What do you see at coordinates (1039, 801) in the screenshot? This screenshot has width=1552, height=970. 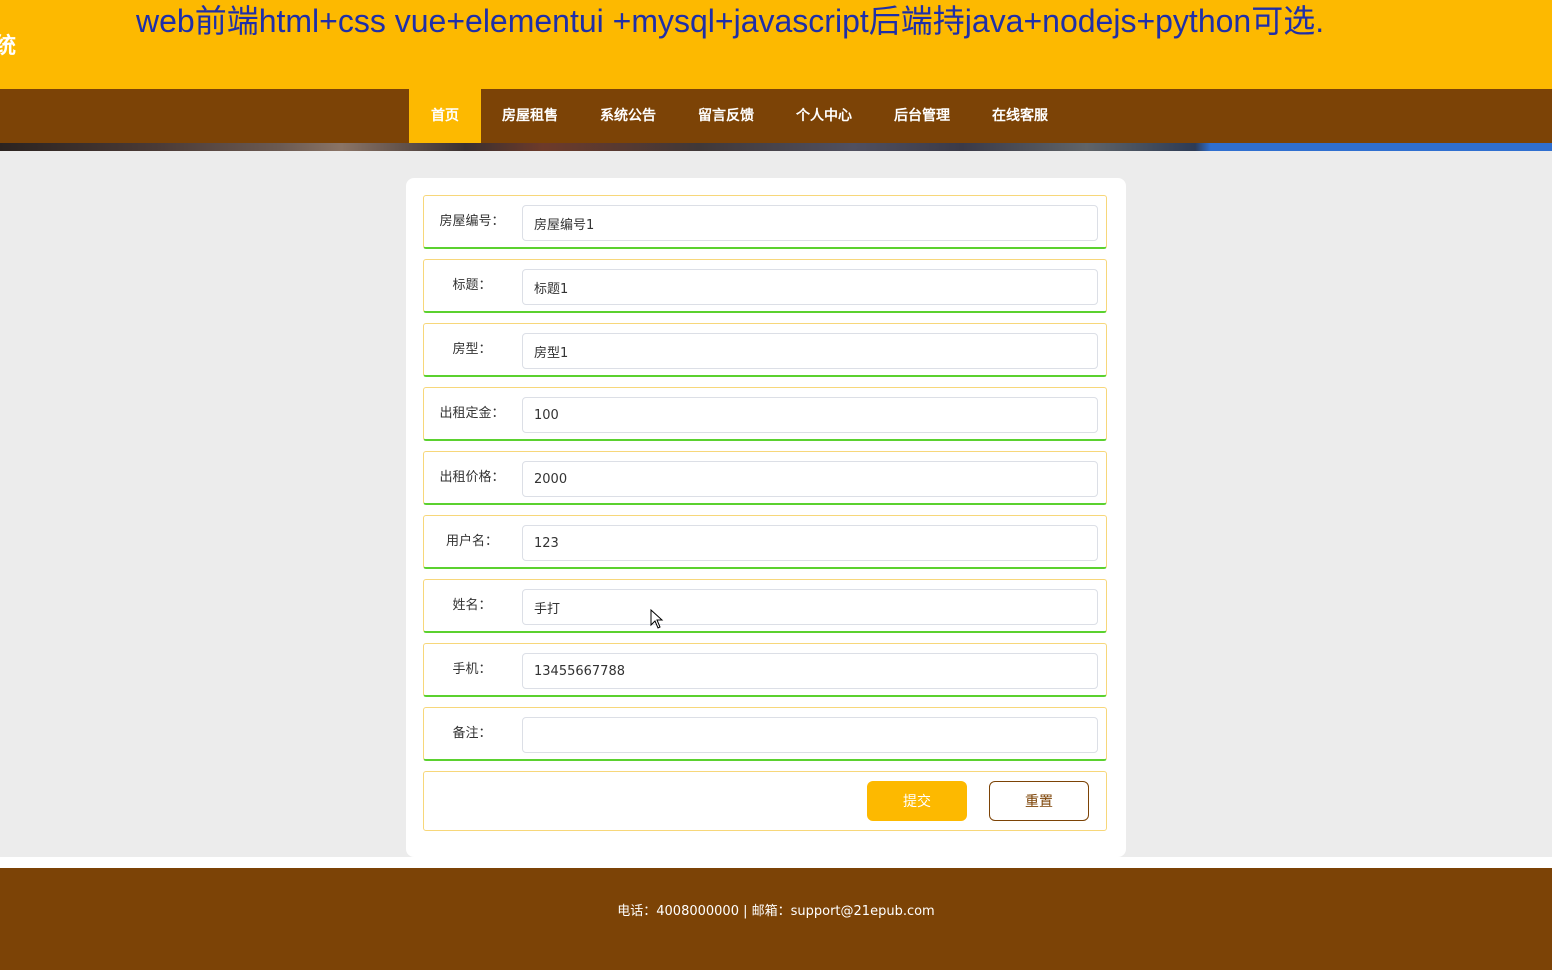 I see `reset-button: 重置` at bounding box center [1039, 801].